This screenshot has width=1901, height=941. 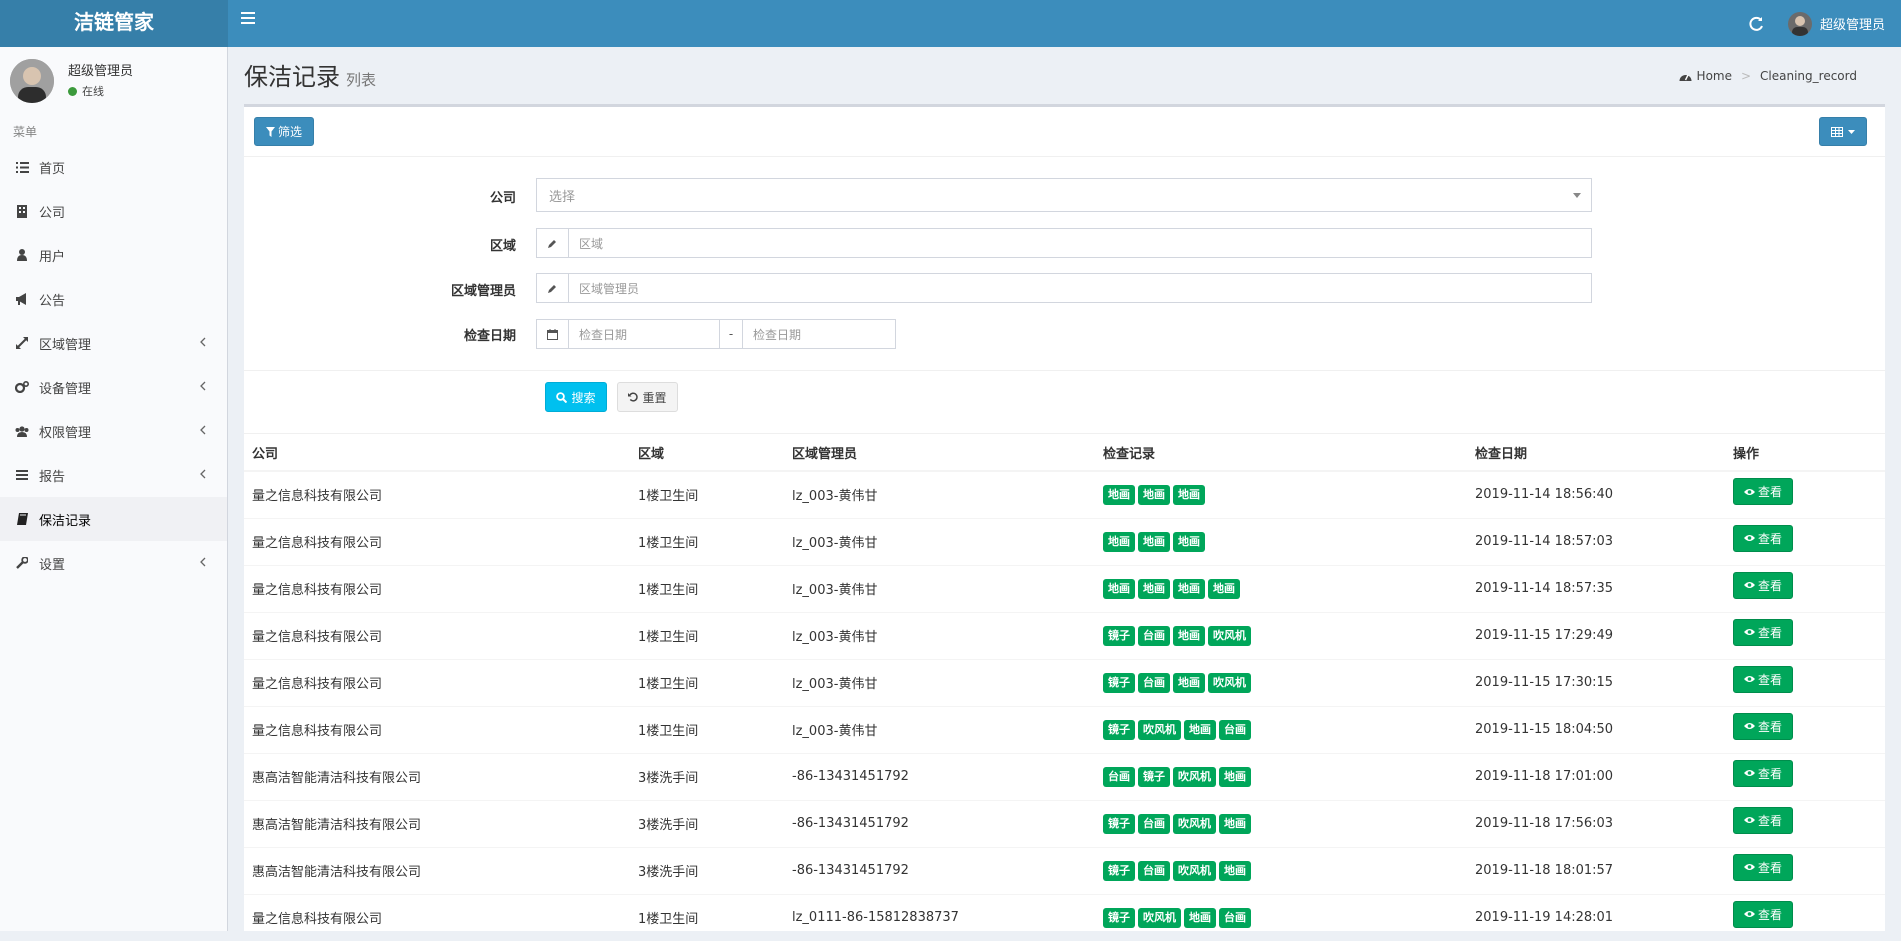 What do you see at coordinates (1281, 588) in the screenshot?
I see `cell-records: 地画 地画 地画 地画` at bounding box center [1281, 588].